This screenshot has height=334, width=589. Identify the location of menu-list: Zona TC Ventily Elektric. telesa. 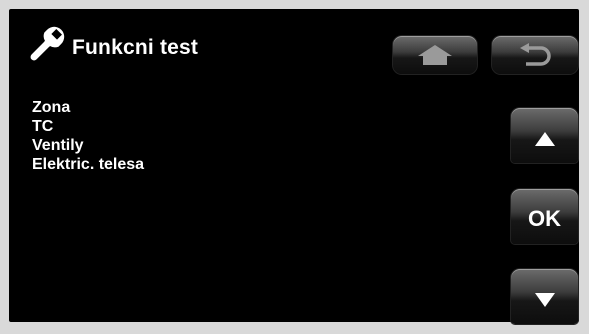
(88, 136).